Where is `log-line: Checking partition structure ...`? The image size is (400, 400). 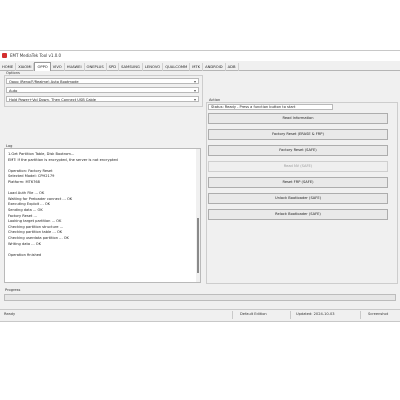
log-line: Checking partition structure ... is located at coordinates (36, 226).